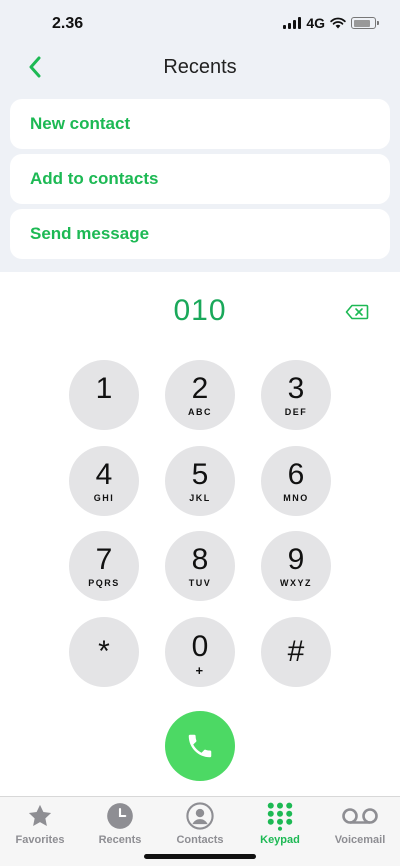 The image size is (400, 866). I want to click on key-star: *, so click(104, 652).